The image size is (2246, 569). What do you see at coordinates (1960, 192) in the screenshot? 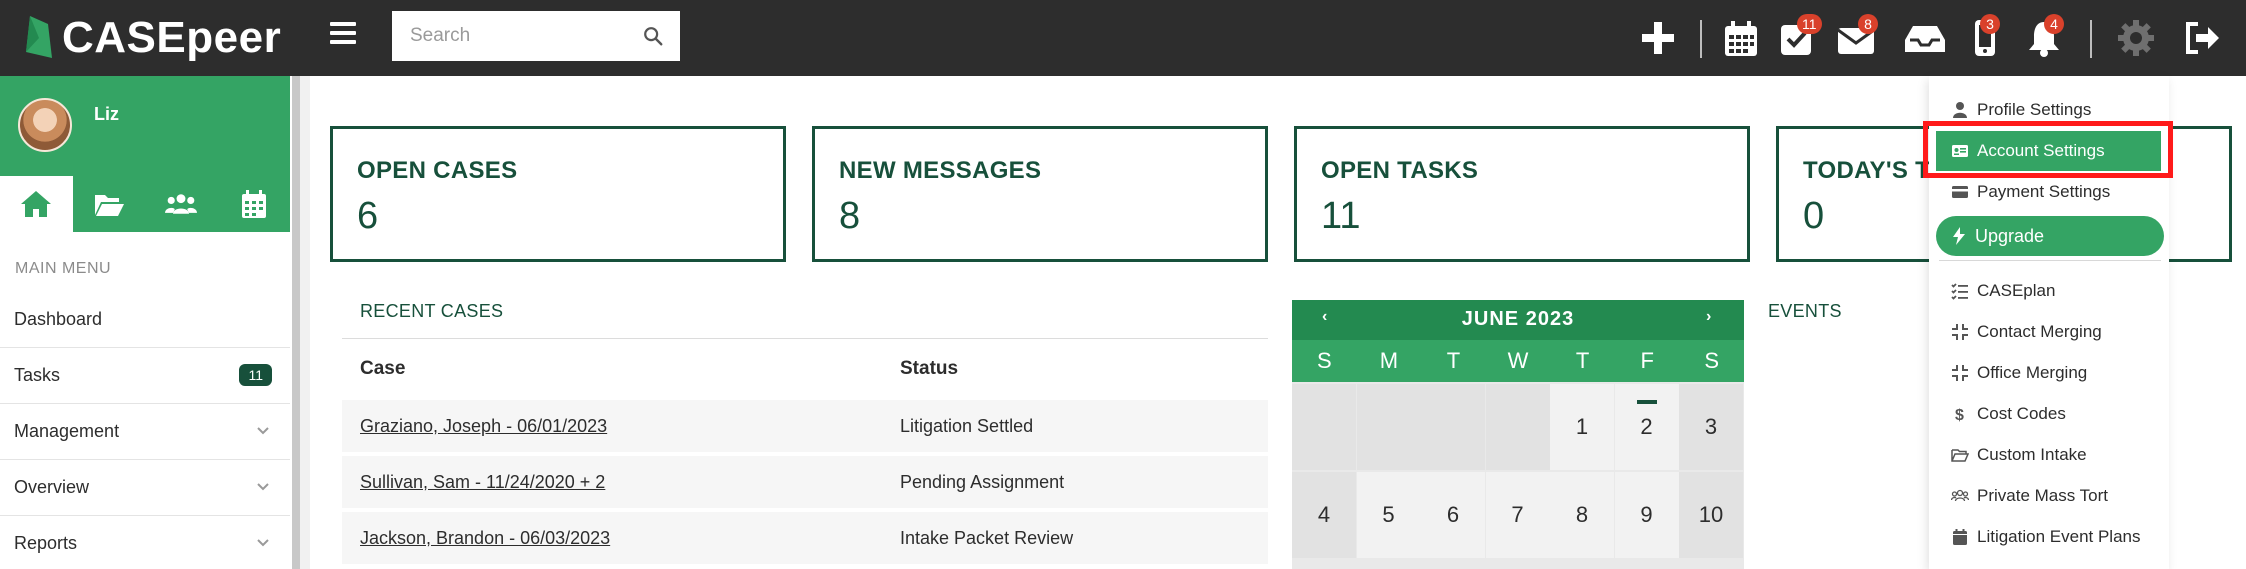
I see `credit-card-icon` at bounding box center [1960, 192].